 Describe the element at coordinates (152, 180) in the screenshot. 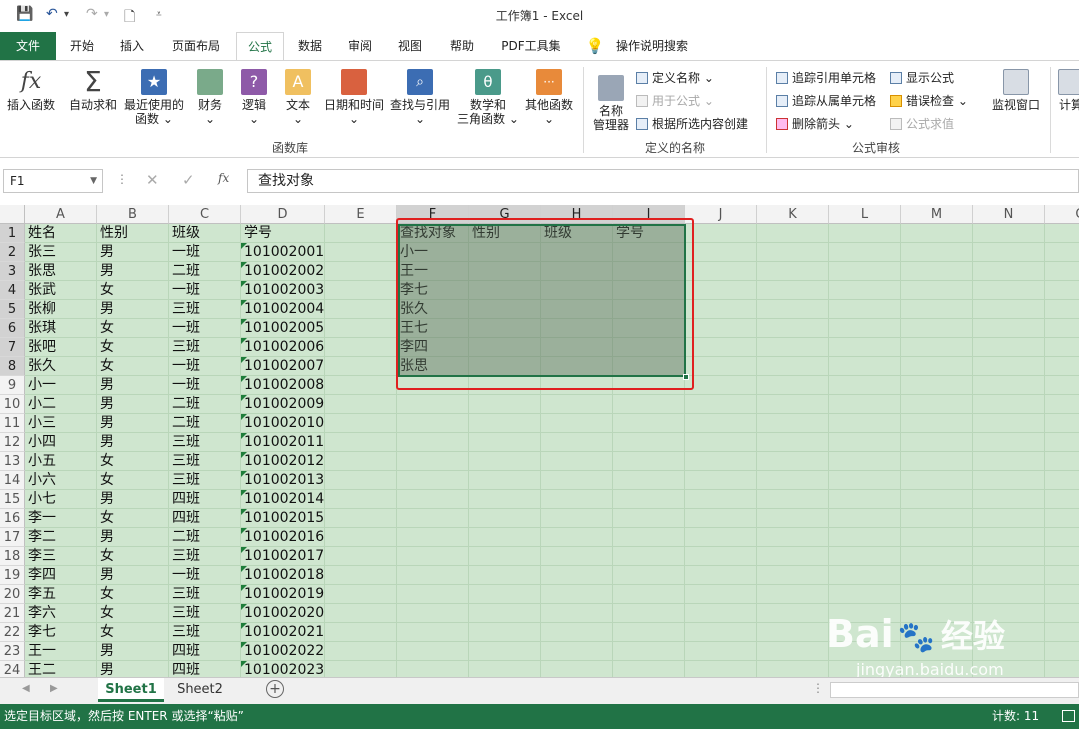

I see `cancel-icon: ✕` at that location.